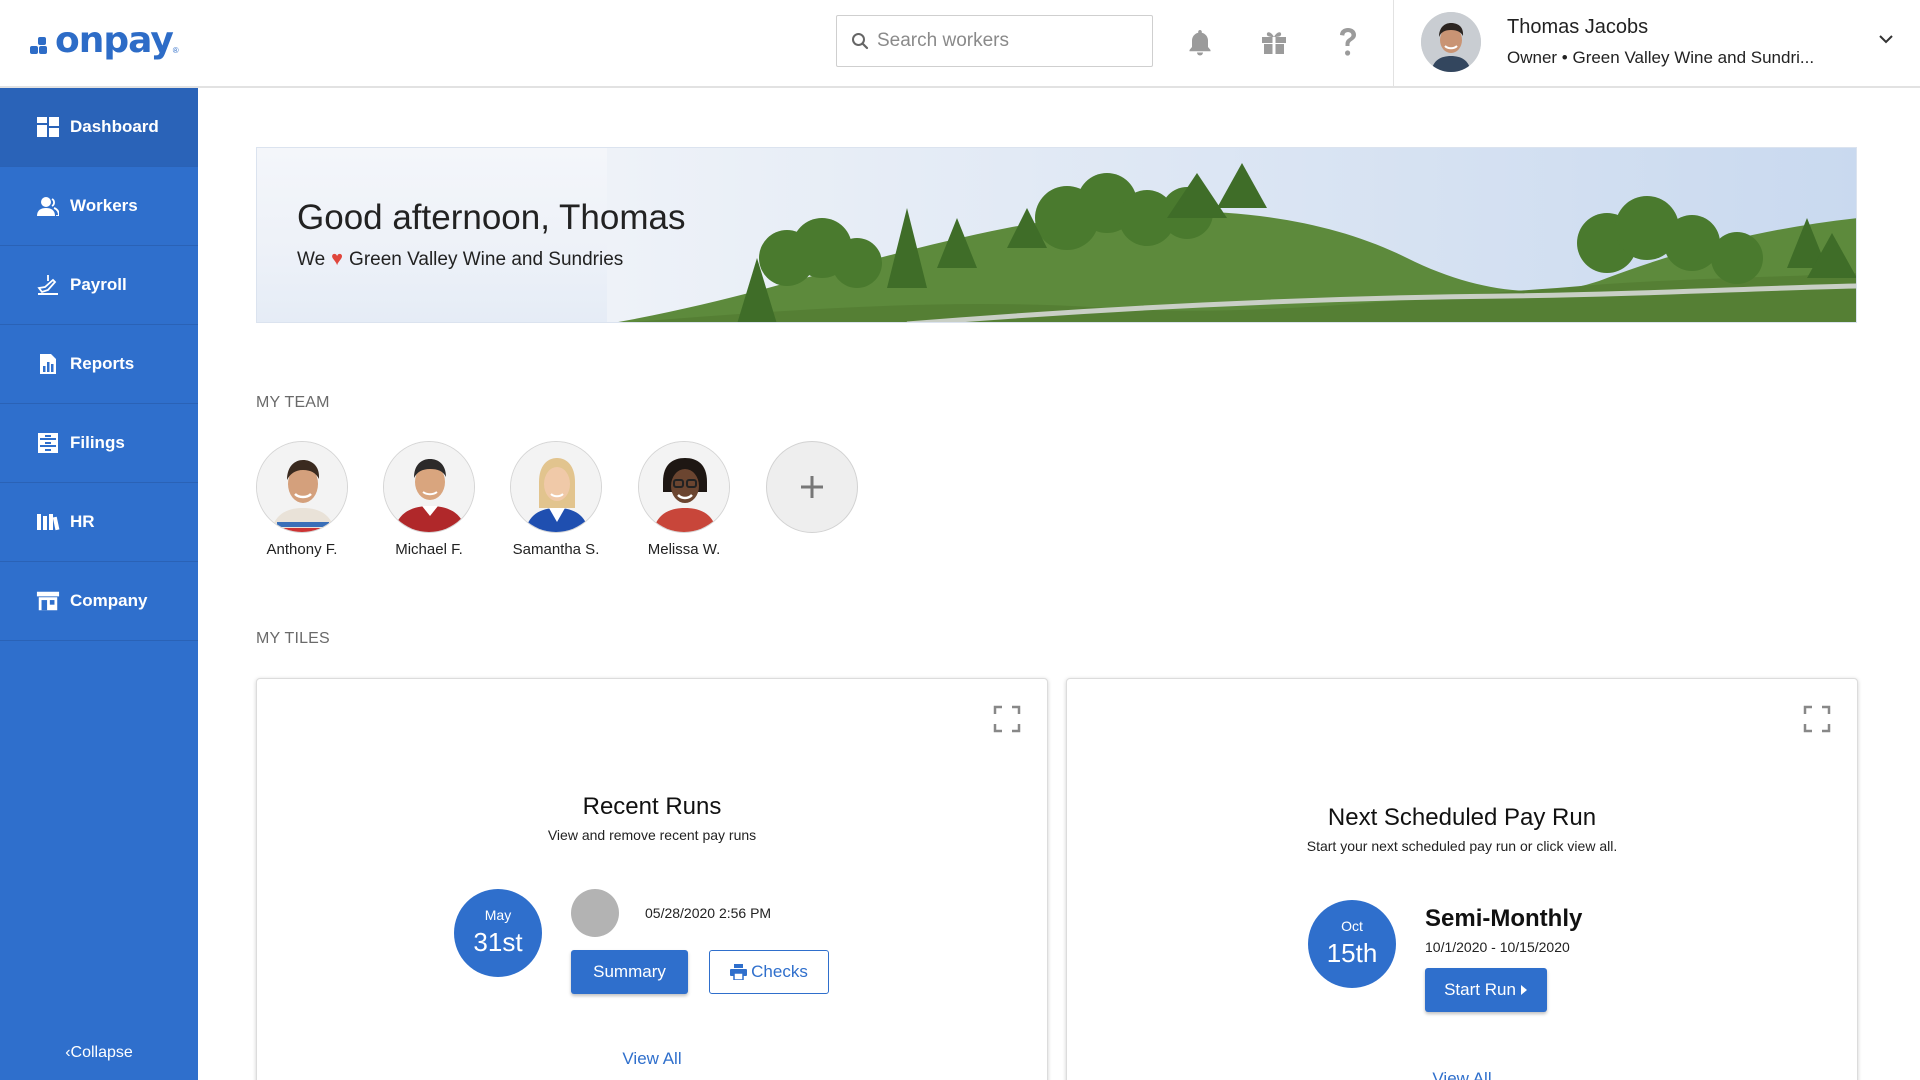  What do you see at coordinates (1231, 235) in the screenshot?
I see `forest-hills-illustration` at bounding box center [1231, 235].